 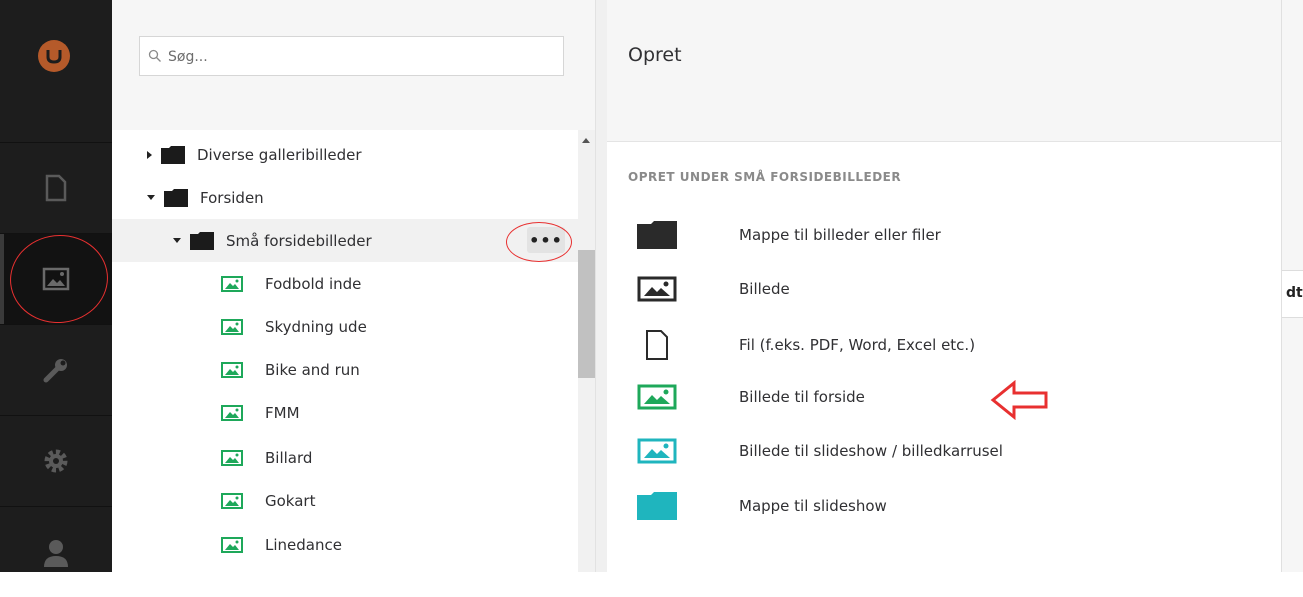 I want to click on create-option-label: Mappe til billeder eller filer, so click(x=840, y=235).